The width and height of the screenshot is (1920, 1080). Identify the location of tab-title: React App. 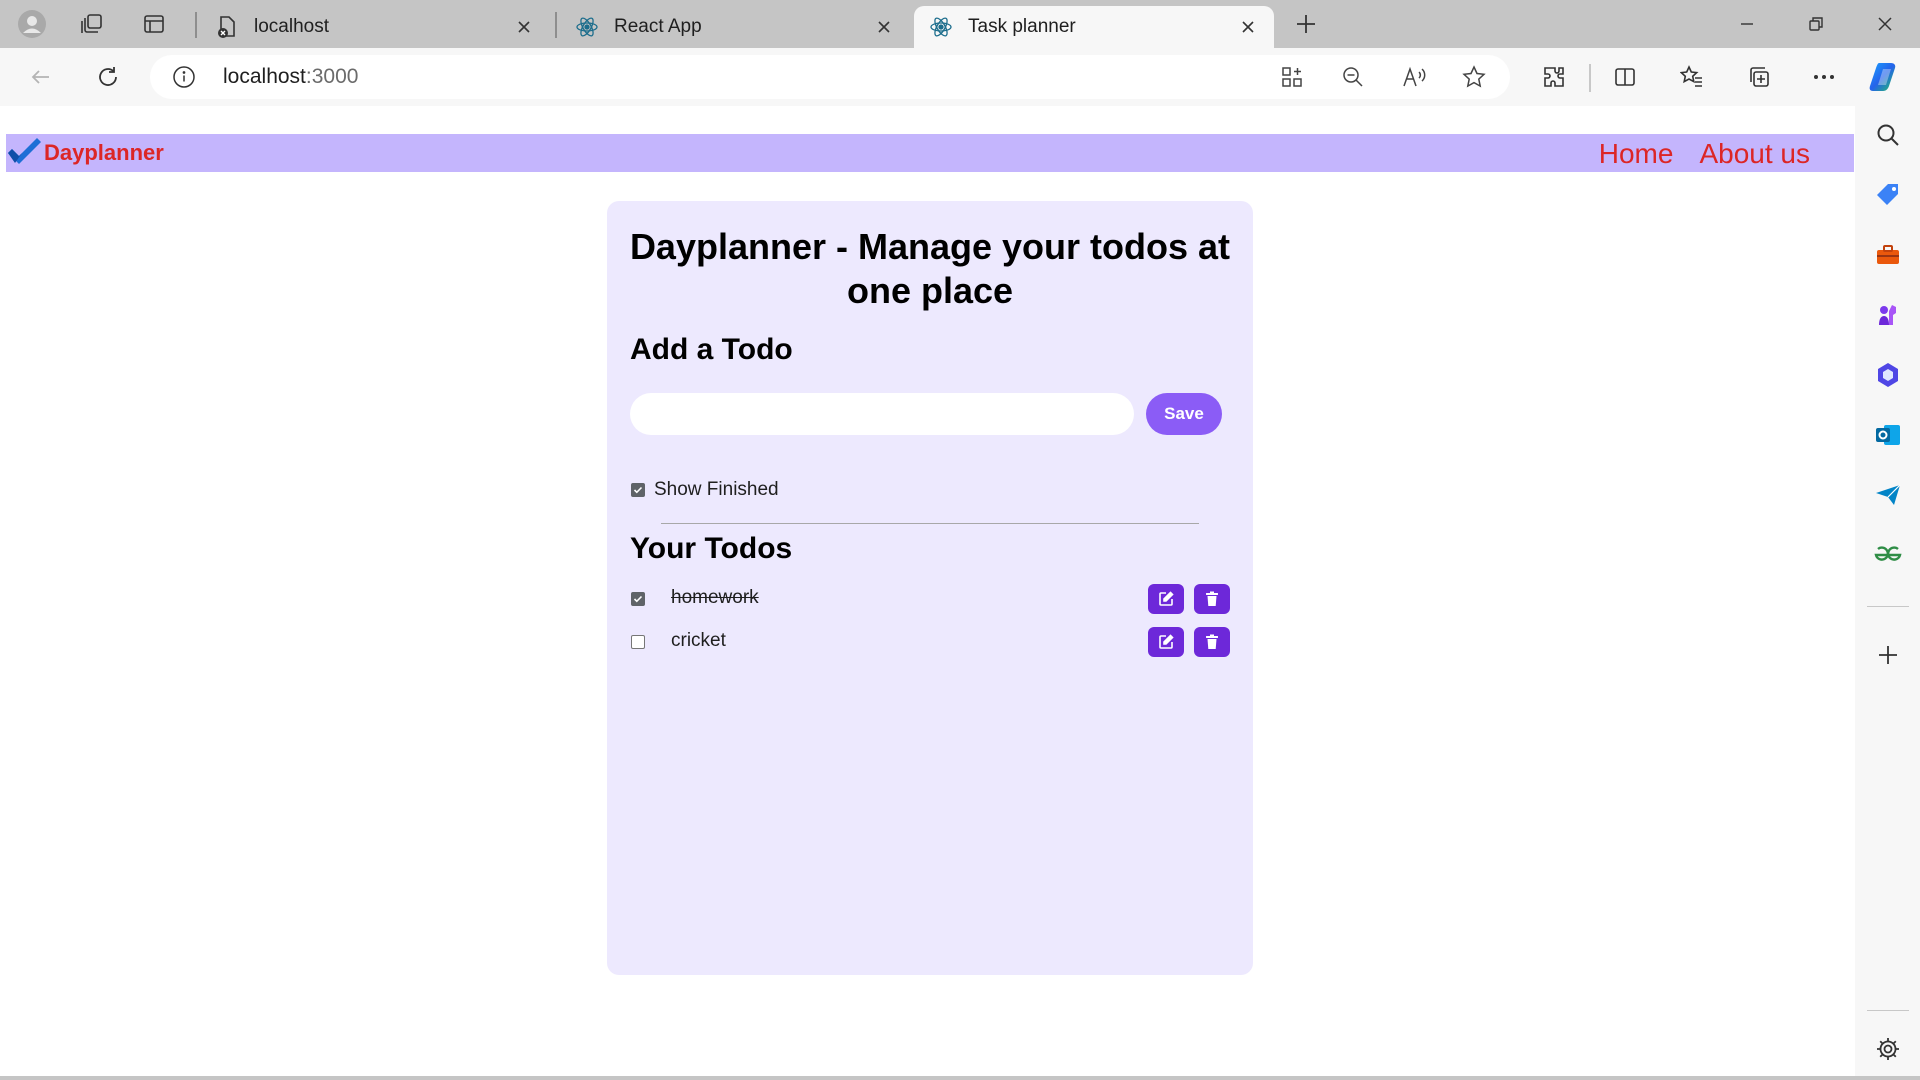
(658, 26).